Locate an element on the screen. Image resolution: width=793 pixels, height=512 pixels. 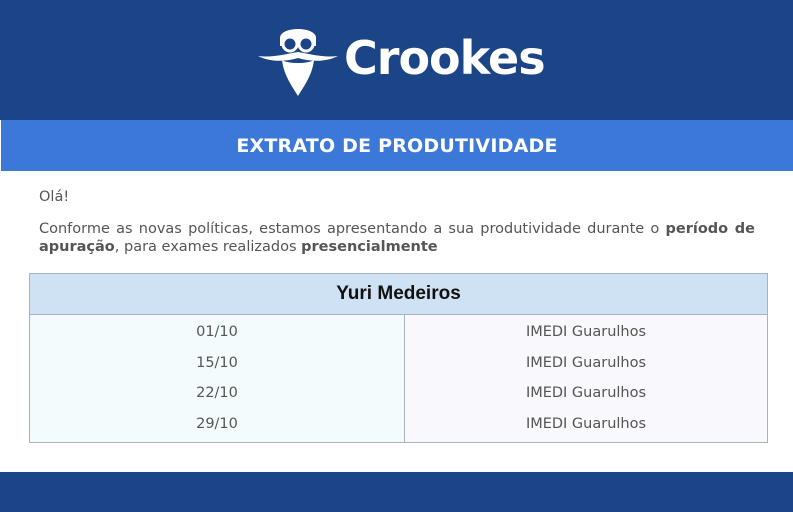
bearded-scientist-icon is located at coordinates (298, 62).